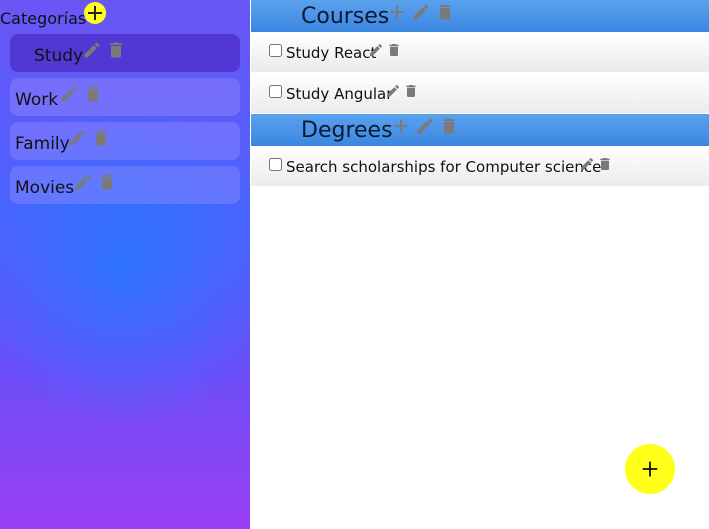  I want to click on add-category-button, so click(95, 13).